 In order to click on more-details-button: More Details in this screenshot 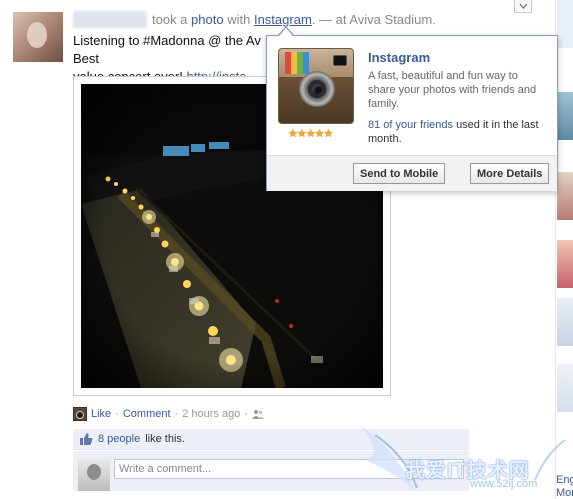, I will do `click(510, 173)`.